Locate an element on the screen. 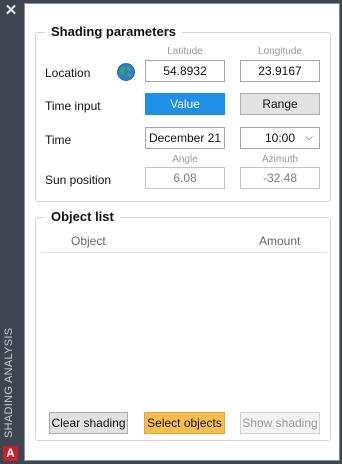  value-button: Value is located at coordinates (185, 104).